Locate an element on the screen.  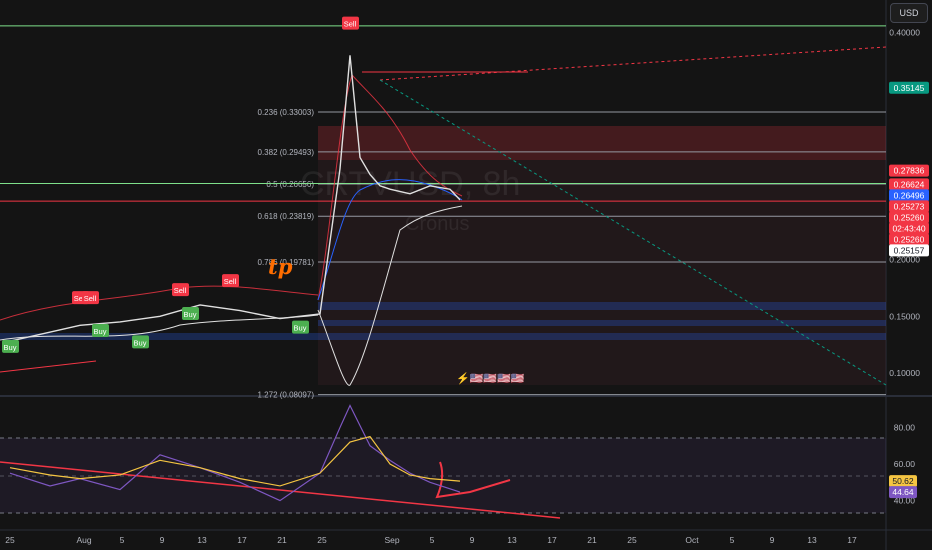
rsi-badges: 50.6244.64 is located at coordinates (903, 487).